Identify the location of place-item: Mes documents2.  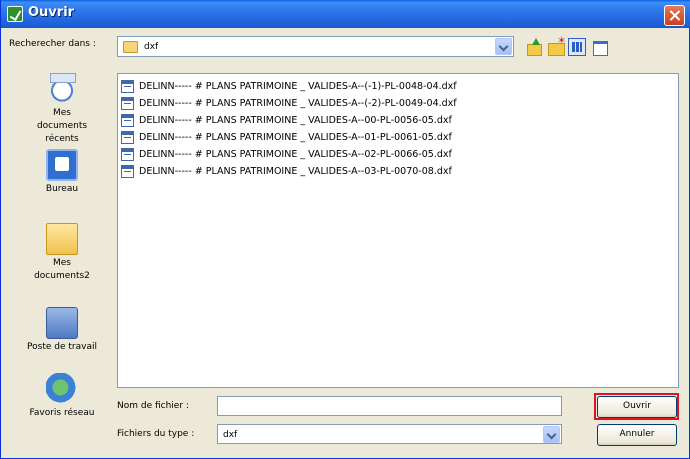
(62, 253).